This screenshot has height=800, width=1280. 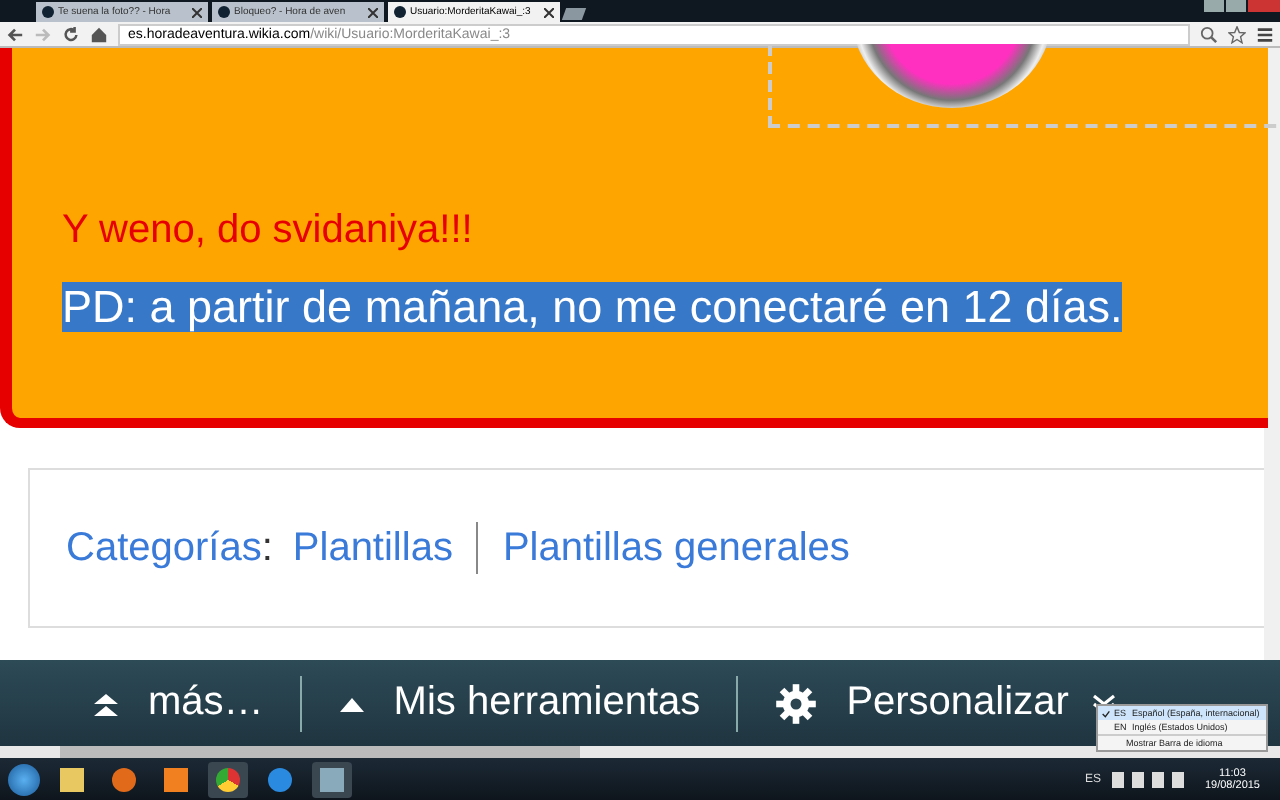 I want to click on gear-icon, so click(x=796, y=703).